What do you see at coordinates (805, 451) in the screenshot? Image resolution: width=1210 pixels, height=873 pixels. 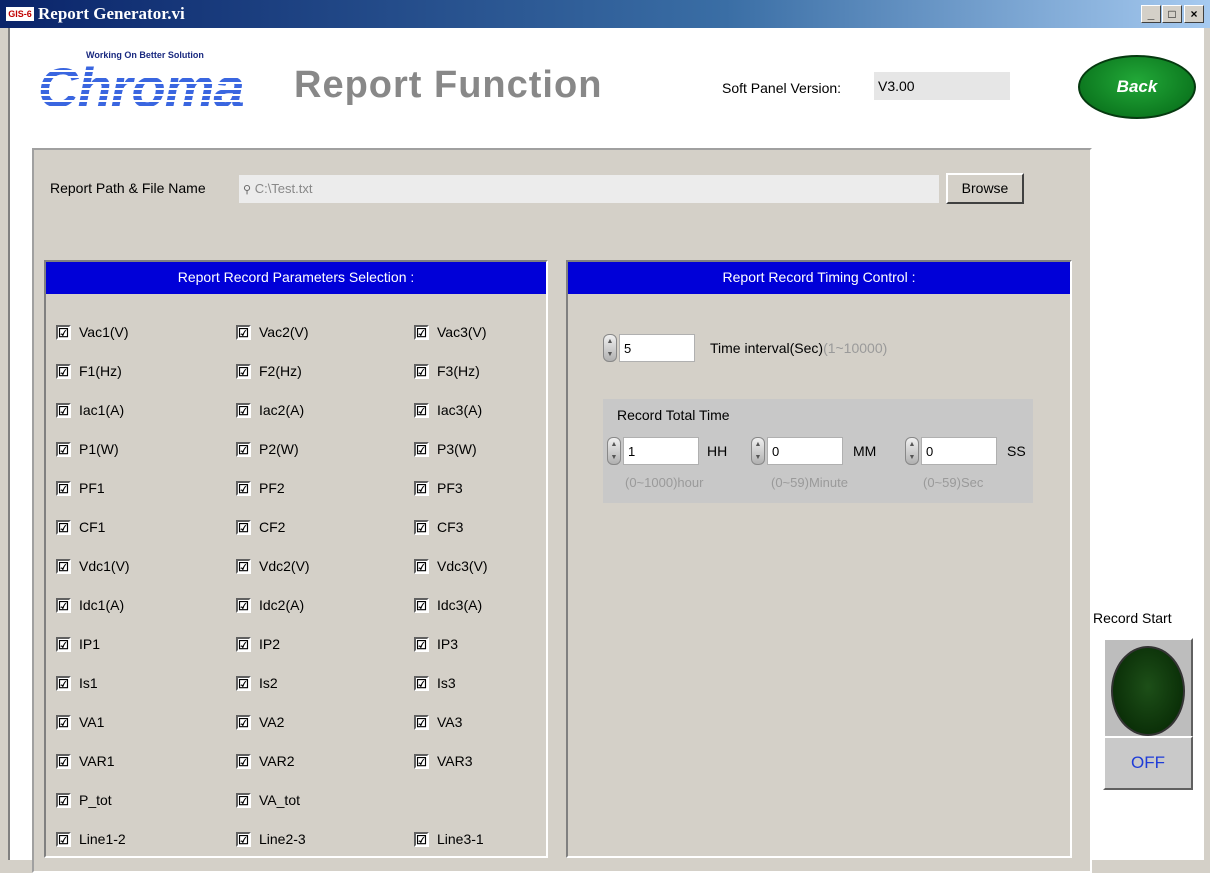 I see `mm-input: 0` at bounding box center [805, 451].